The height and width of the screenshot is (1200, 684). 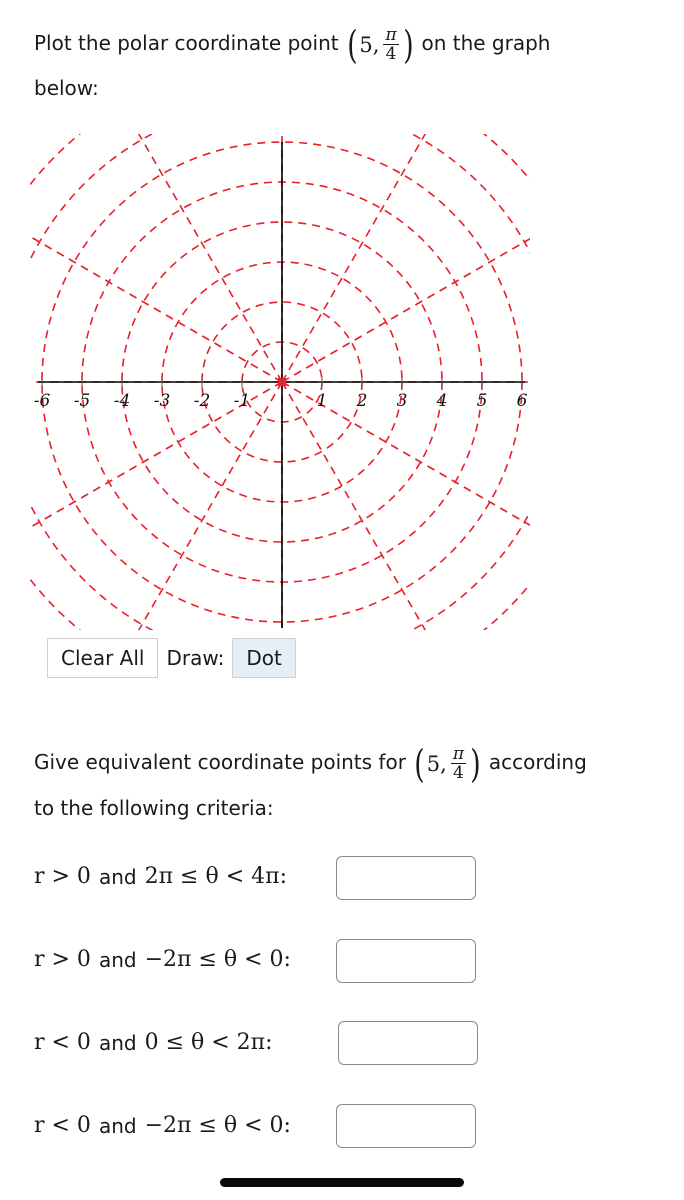 What do you see at coordinates (322, 401) in the screenshot?
I see `x-tick-label: 1` at bounding box center [322, 401].